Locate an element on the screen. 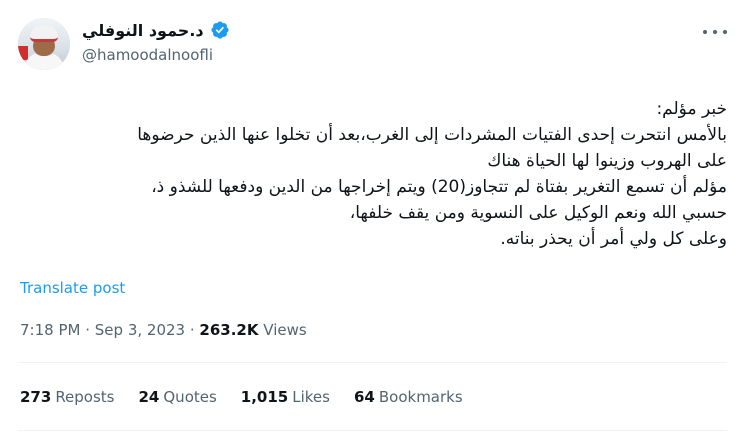 This screenshot has width=745, height=432. author-handle: @hamoodalnoofli is located at coordinates (147, 55).